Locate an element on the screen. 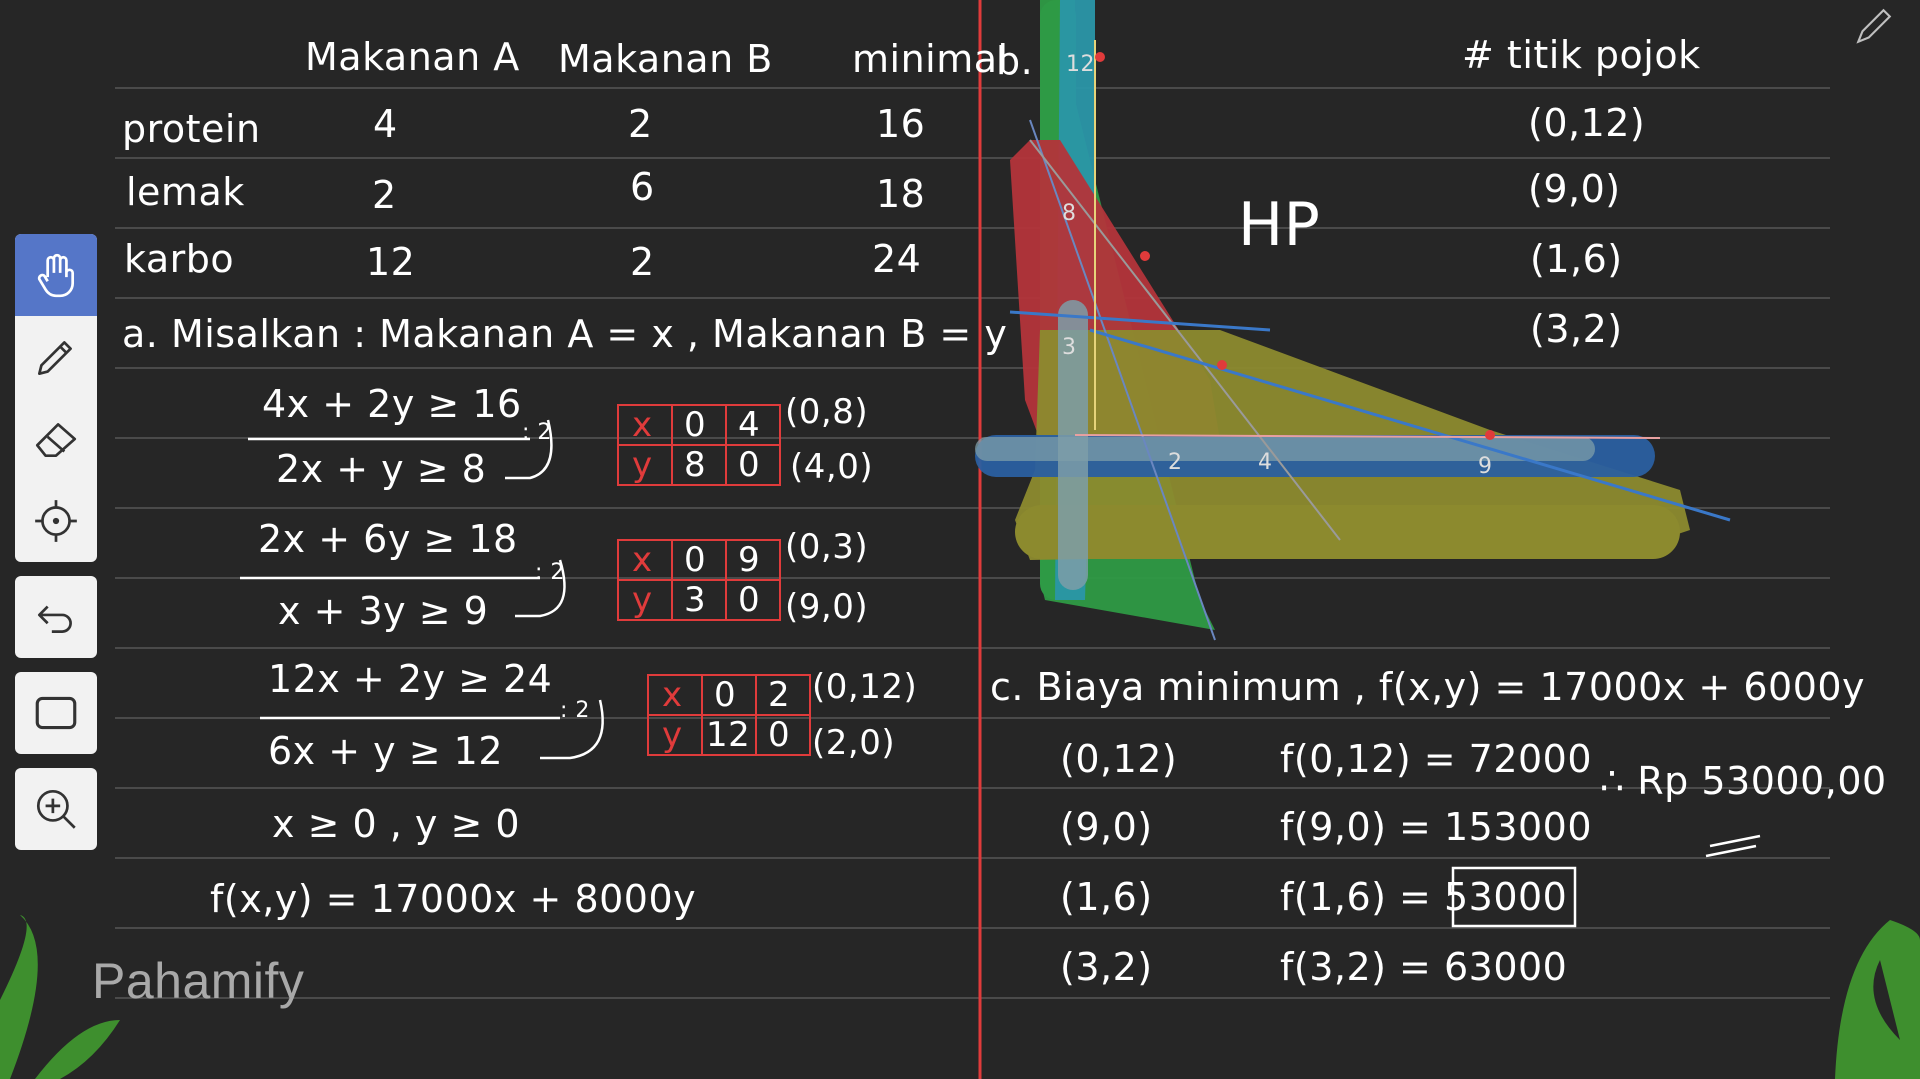 The height and width of the screenshot is (1079, 1920). c1-table-x0: x is located at coordinates (642, 425).